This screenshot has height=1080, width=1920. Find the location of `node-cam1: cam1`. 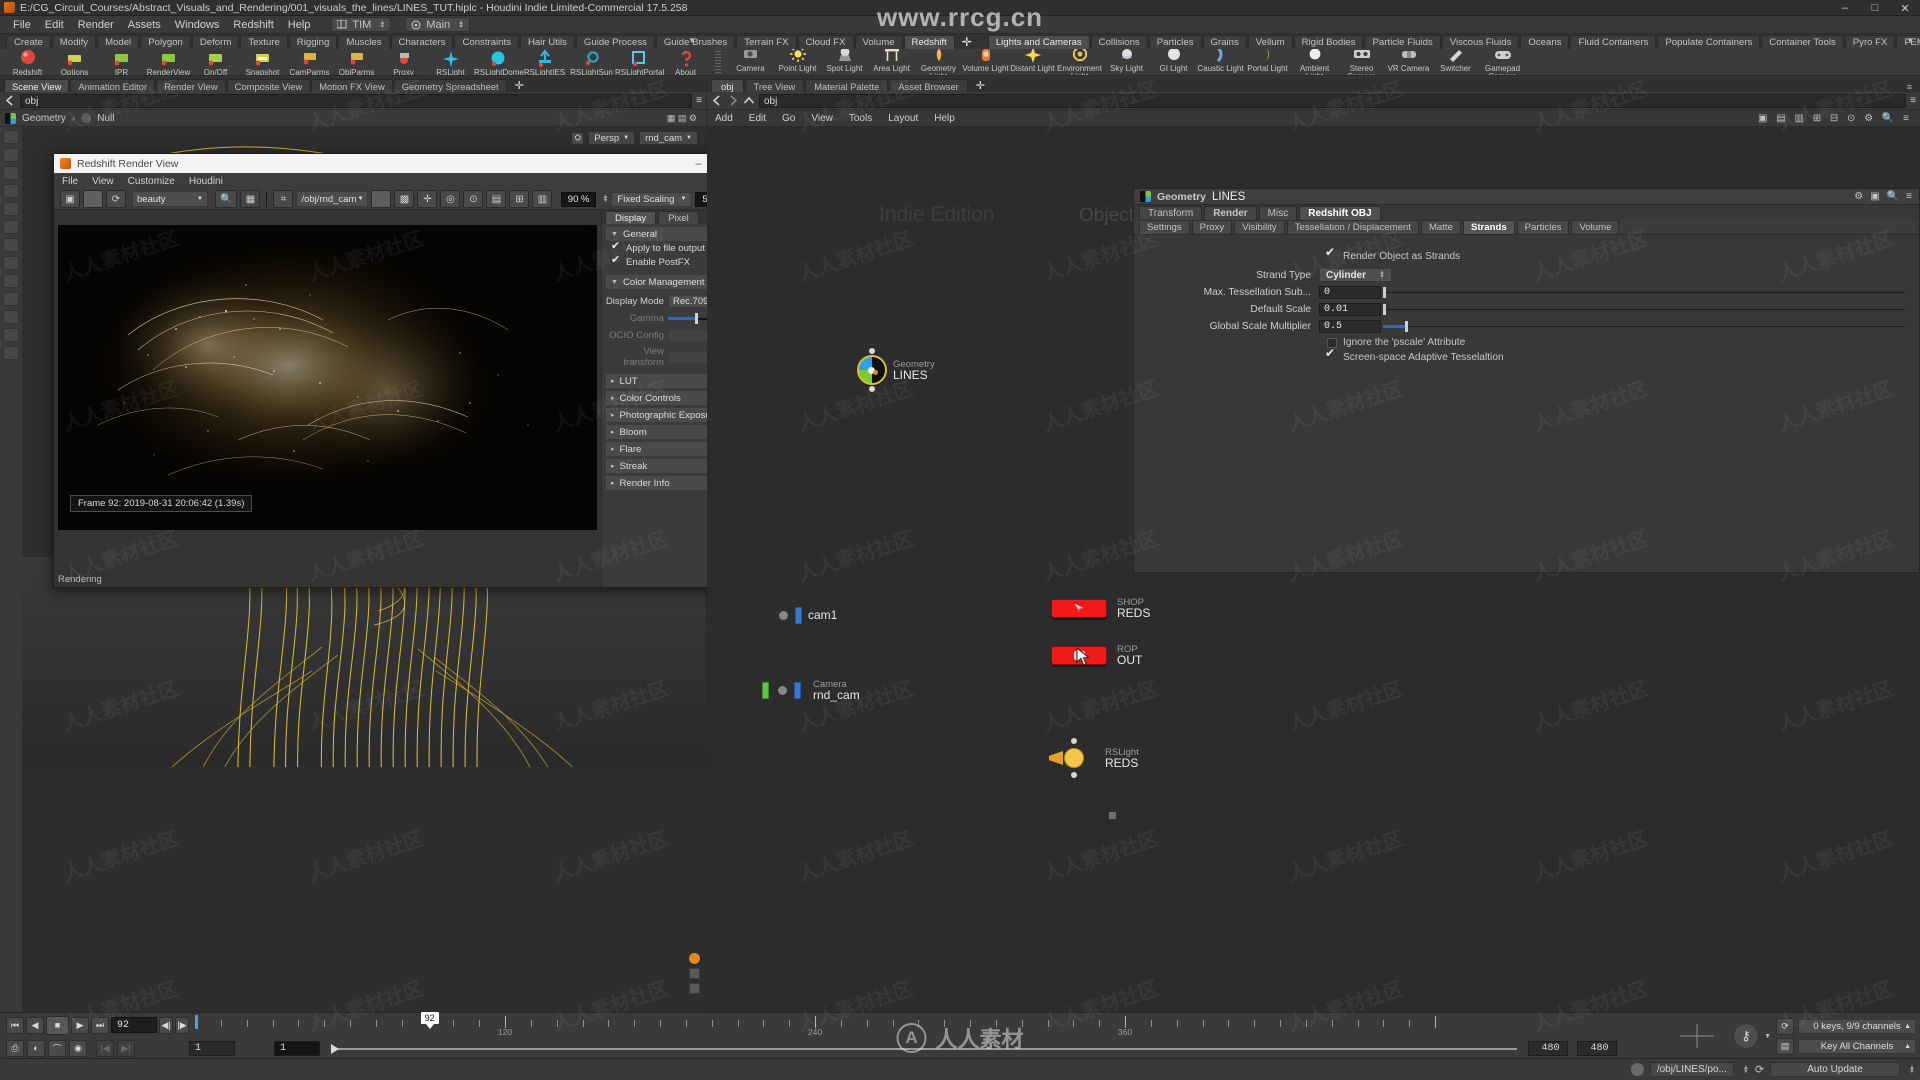

node-cam1: cam1 is located at coordinates (808, 615).